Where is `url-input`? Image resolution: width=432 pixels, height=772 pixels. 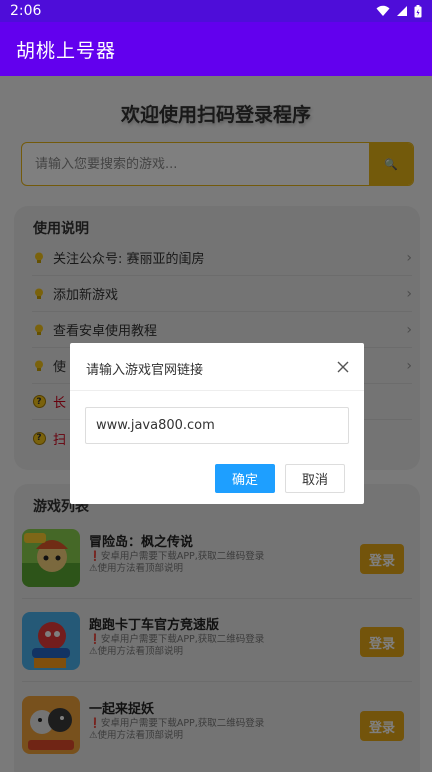
url-input is located at coordinates (217, 425).